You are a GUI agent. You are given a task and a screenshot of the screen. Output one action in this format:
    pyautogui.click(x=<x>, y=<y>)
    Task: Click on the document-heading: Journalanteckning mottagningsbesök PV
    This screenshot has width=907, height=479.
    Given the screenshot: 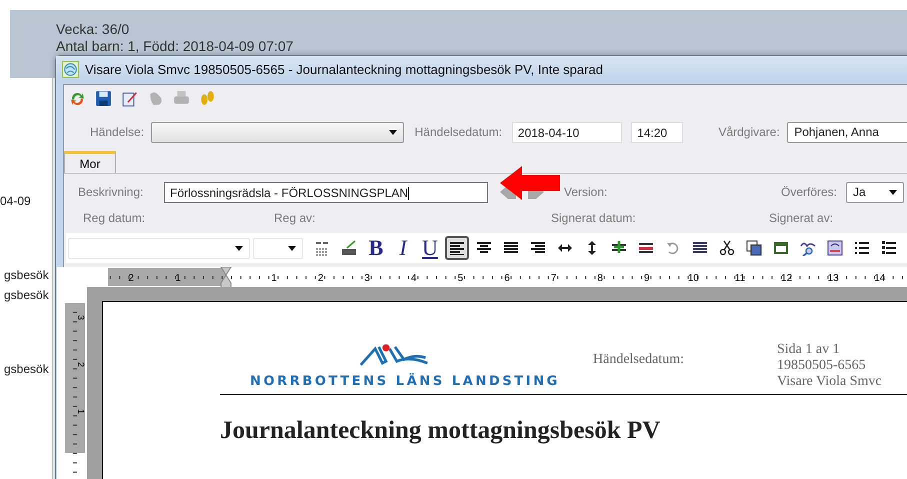 What is the action you would take?
    pyautogui.click(x=441, y=431)
    